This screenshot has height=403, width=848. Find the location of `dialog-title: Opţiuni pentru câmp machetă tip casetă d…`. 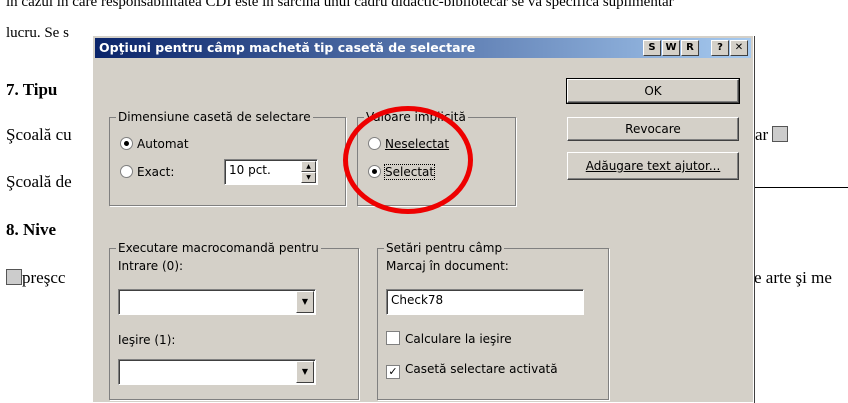

dialog-title: Opţiuni pentru câmp machetă tip casetă d… is located at coordinates (287, 47).